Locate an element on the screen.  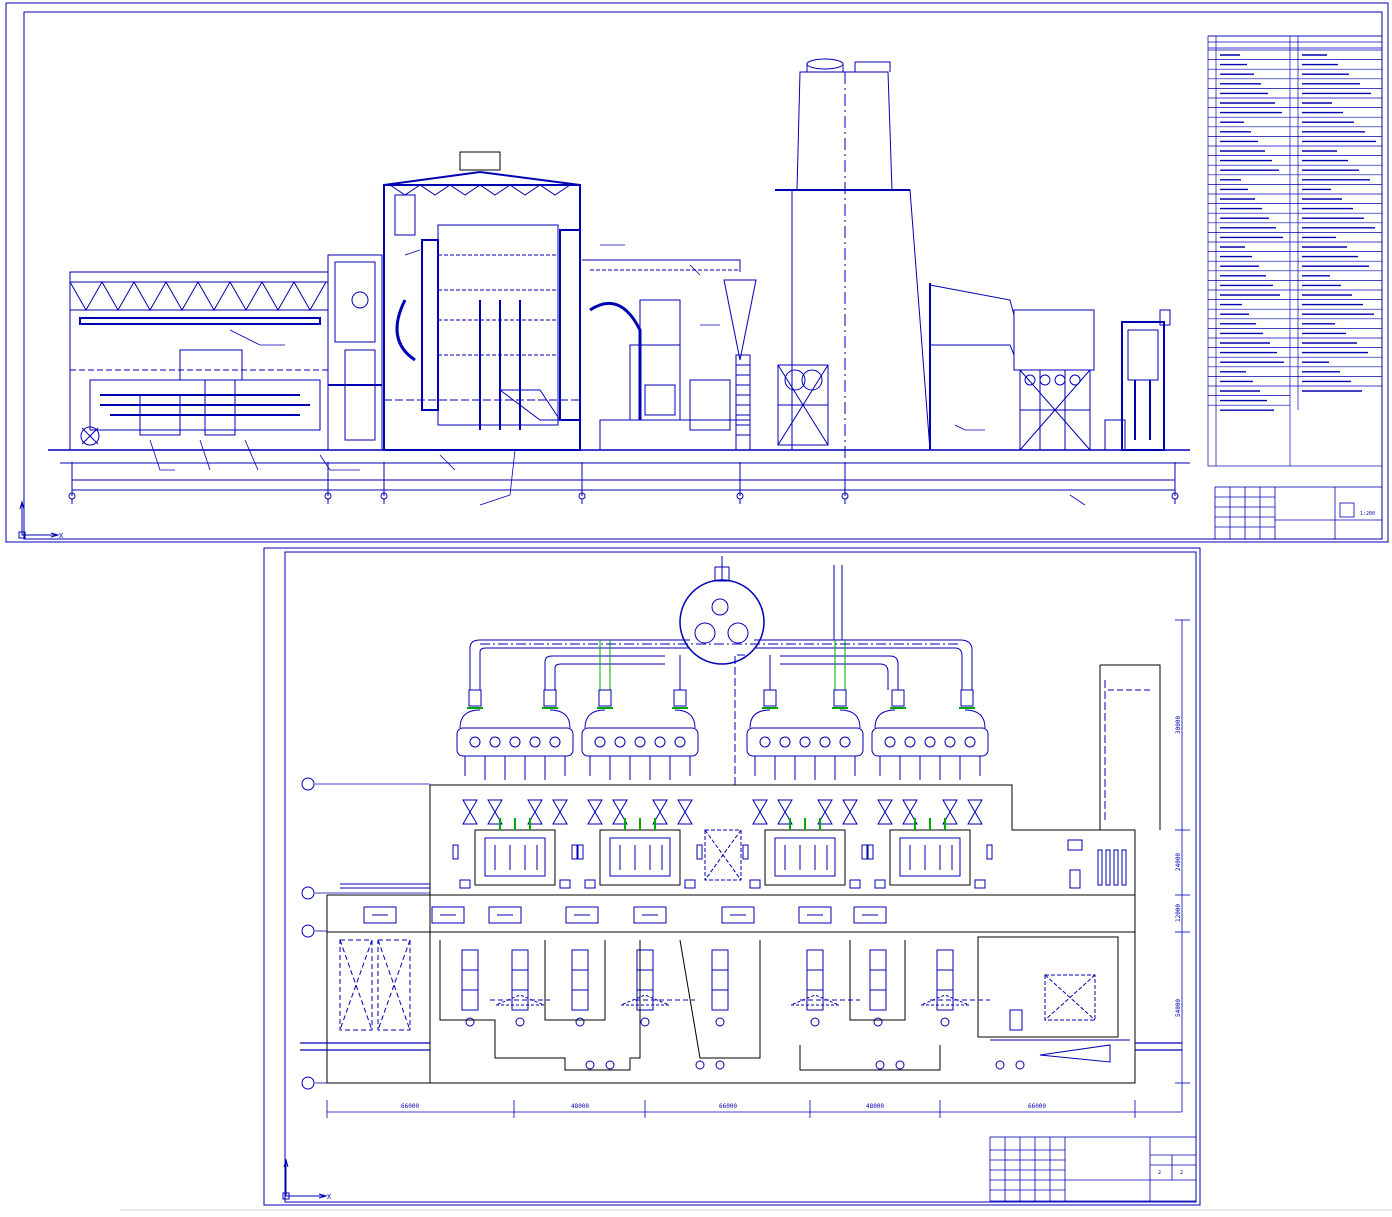
steam-pipes is located at coordinates (721, 675).